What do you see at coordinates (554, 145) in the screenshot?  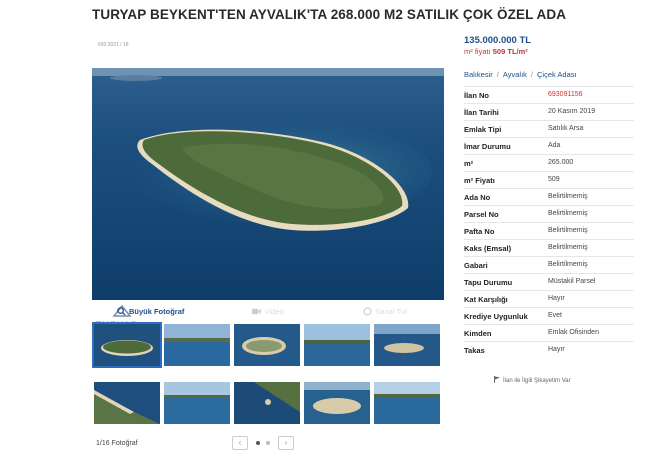 I see `detail-value: Ada` at bounding box center [554, 145].